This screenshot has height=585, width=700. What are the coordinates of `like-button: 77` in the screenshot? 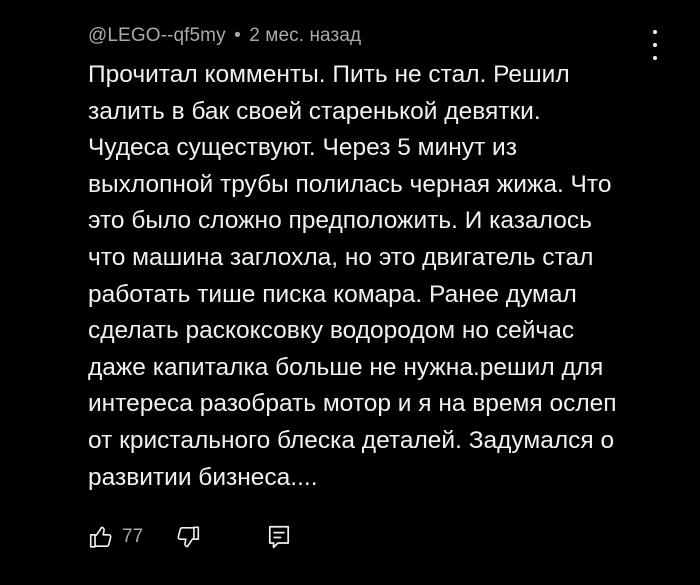 It's located at (115, 537).